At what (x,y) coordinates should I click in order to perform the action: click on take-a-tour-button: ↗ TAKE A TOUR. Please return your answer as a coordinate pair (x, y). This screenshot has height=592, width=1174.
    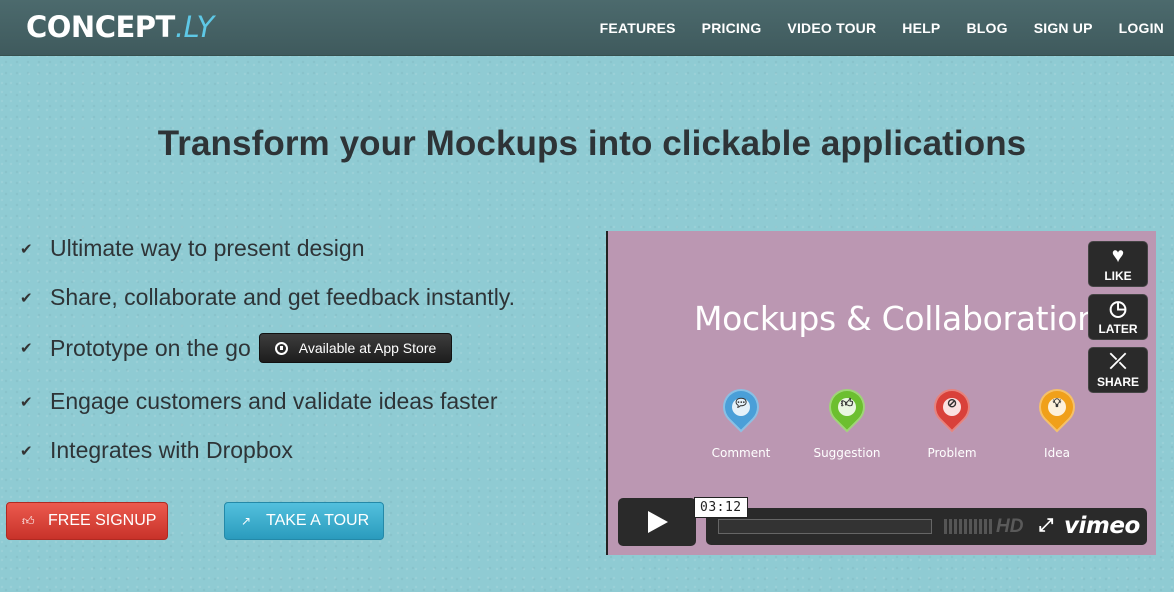
    Looking at the image, I should click on (304, 521).